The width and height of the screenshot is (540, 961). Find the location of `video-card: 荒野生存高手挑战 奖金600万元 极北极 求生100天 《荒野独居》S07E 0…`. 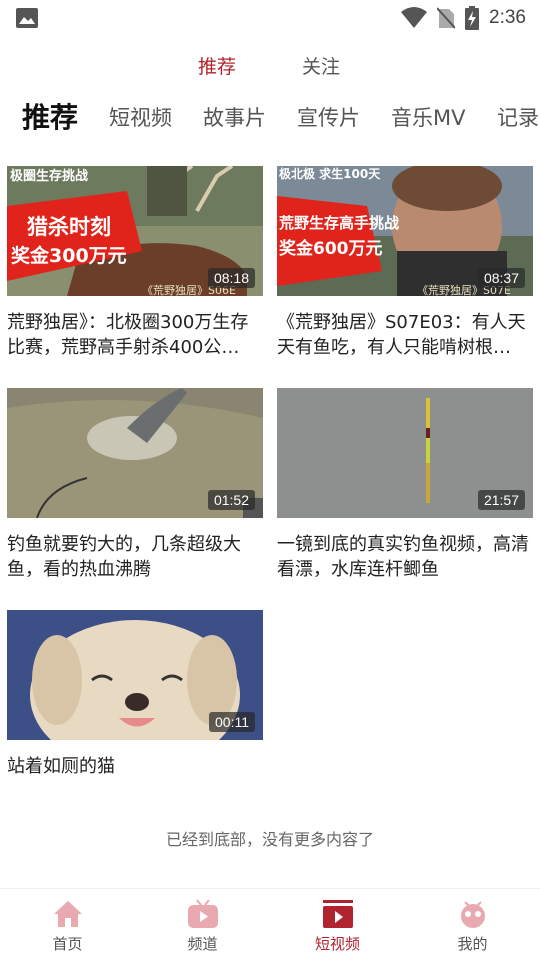

video-card: 荒野生存高手挑战 奖金600万元 极北极 求生100天 《荒野独居》S07E 0… is located at coordinates (405, 263).